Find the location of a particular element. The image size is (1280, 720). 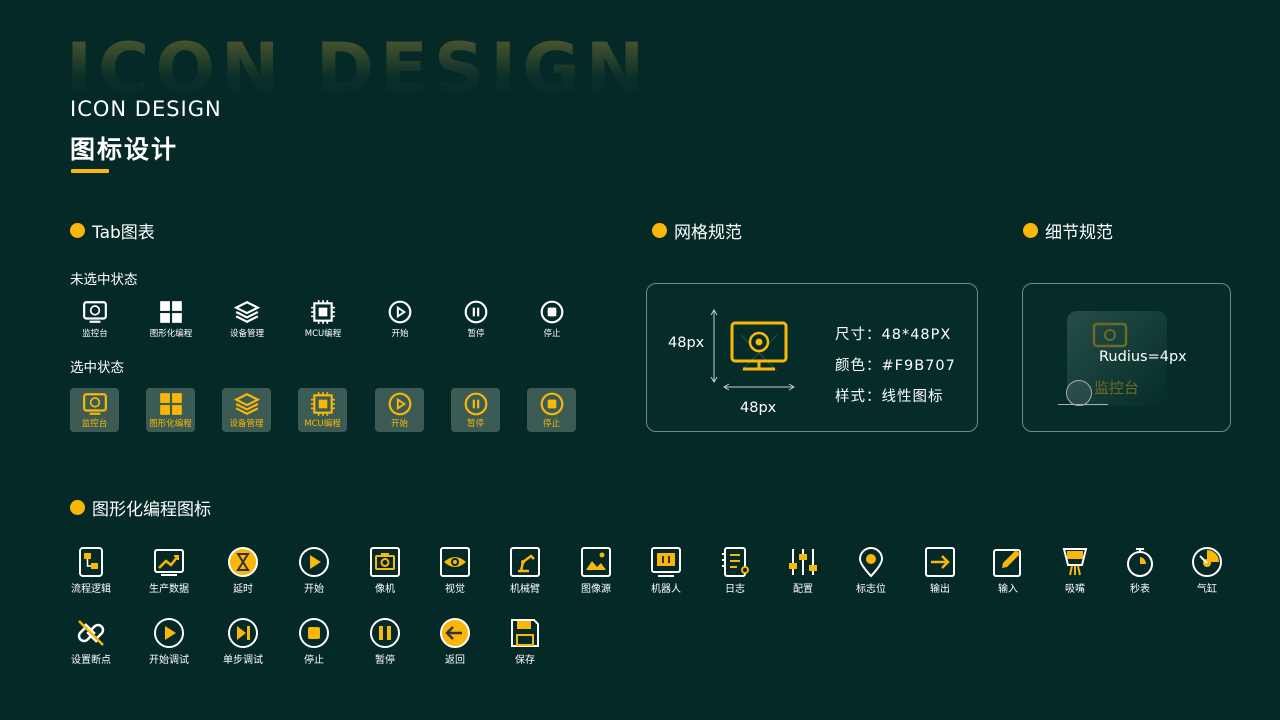

icon-robot-arm: 机械臂 is located at coordinates (525, 570).